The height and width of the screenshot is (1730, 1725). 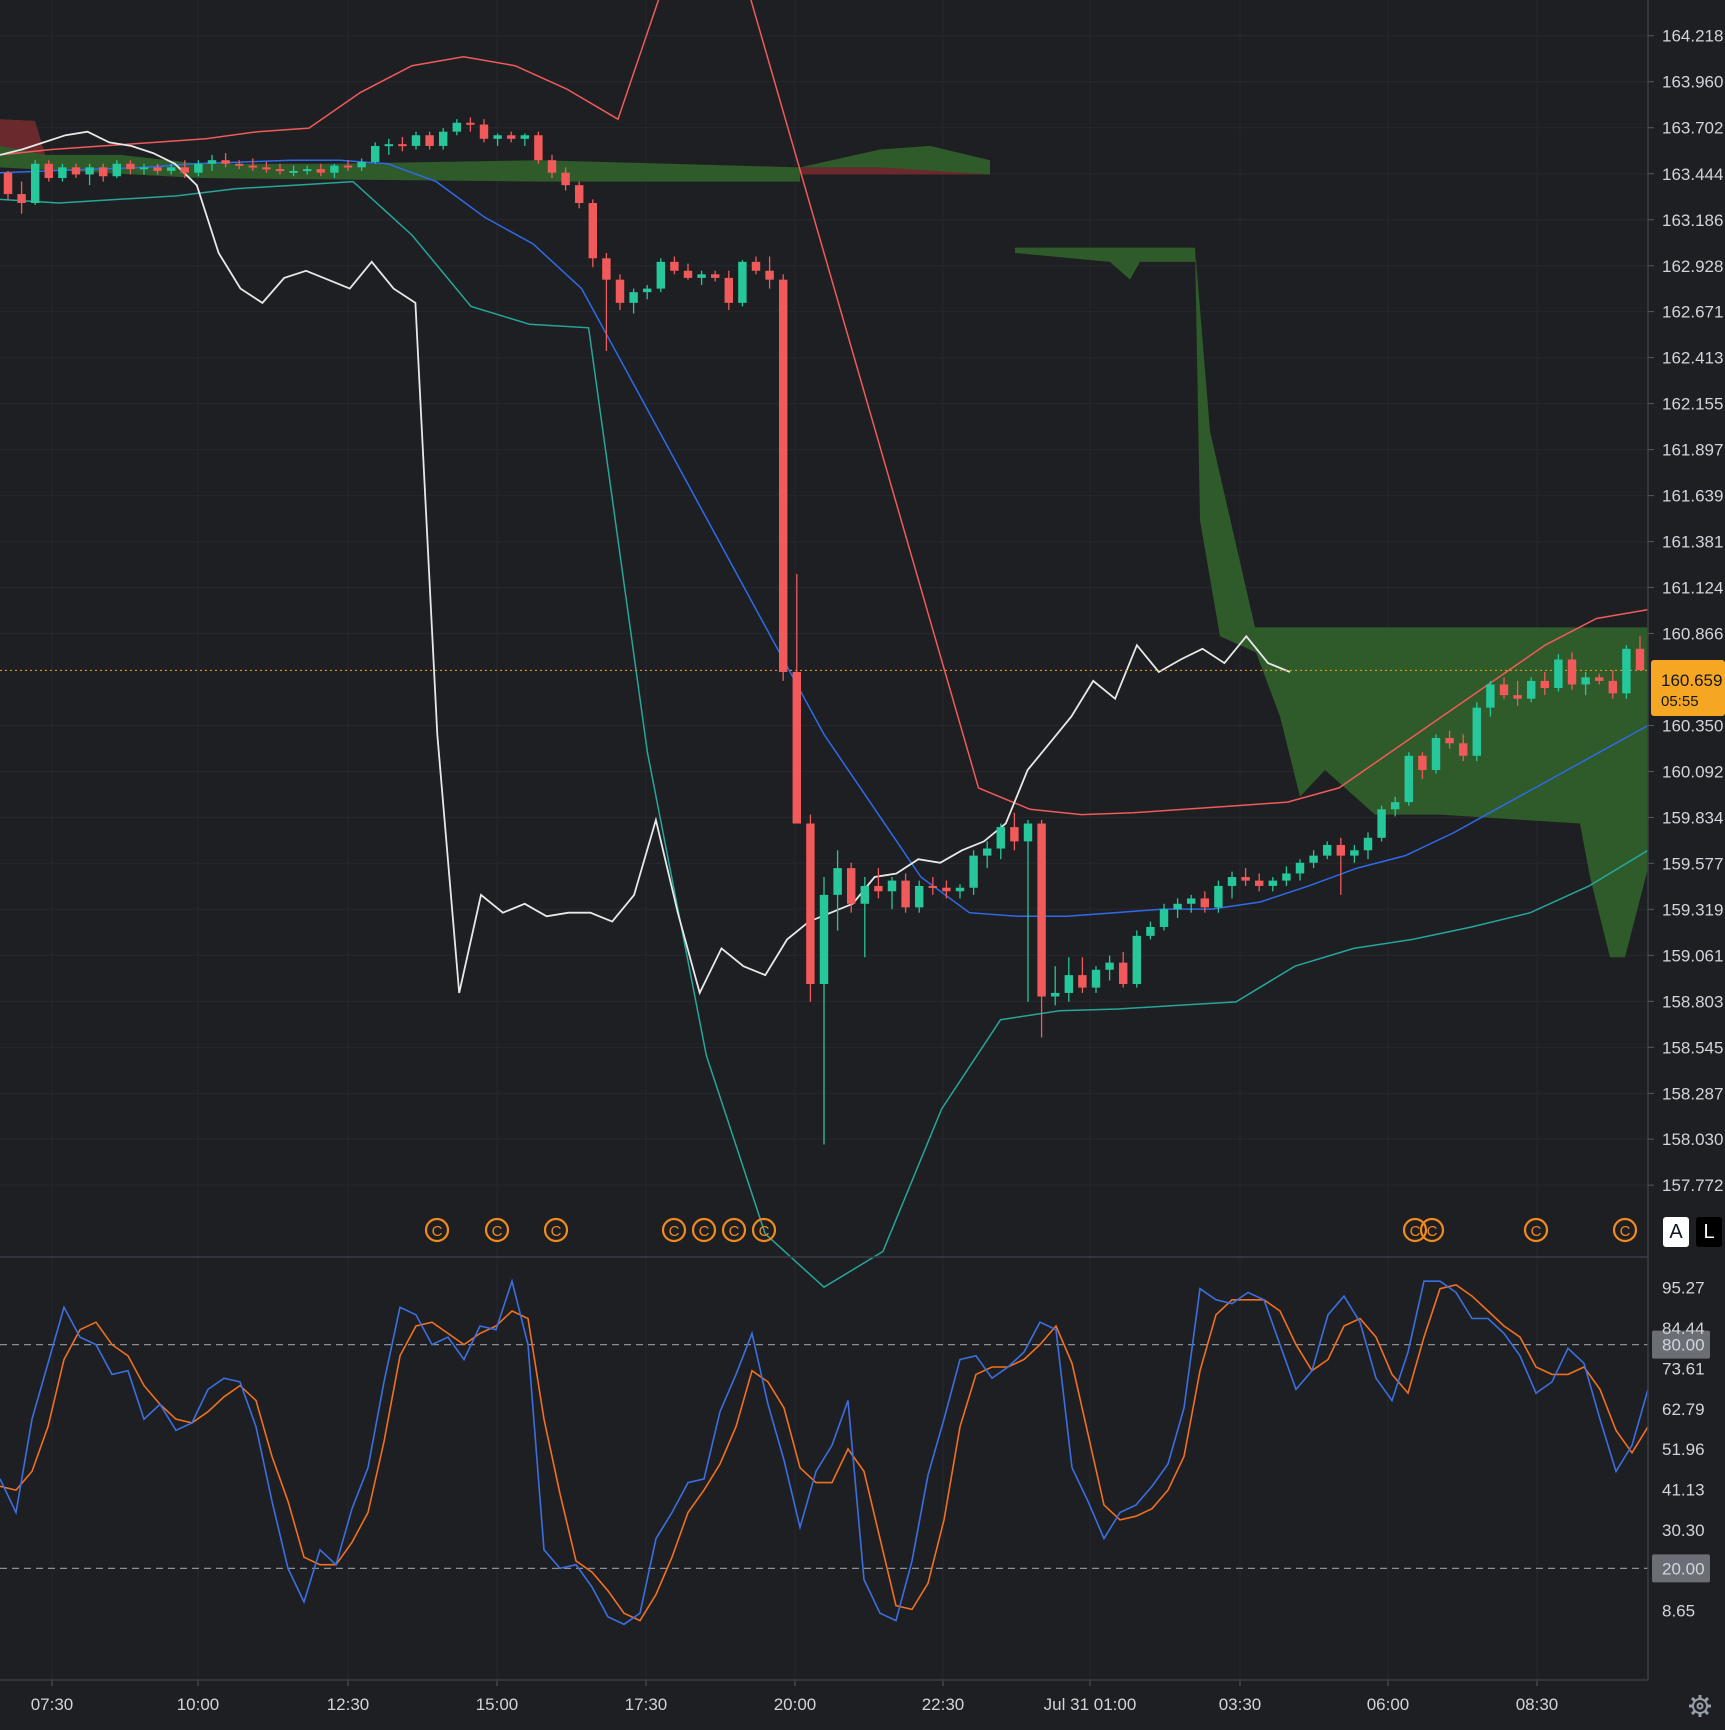 I want to click on current-price-tag: 160.659 05:55, so click(x=1688, y=688).